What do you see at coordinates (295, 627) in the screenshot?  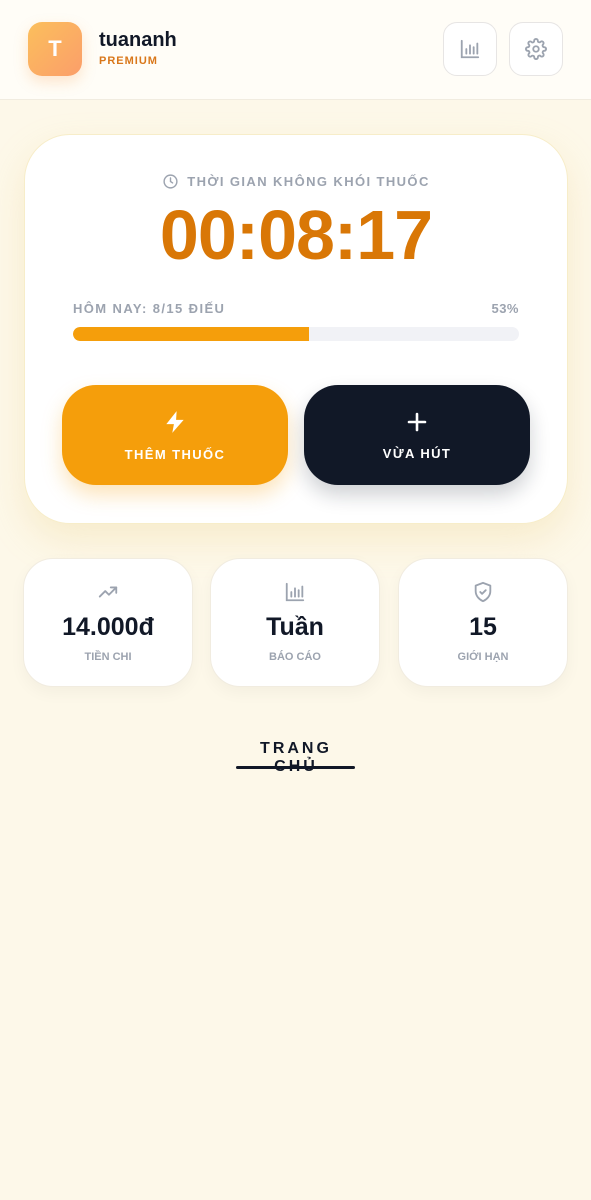 I see `stat-value: Tuần` at bounding box center [295, 627].